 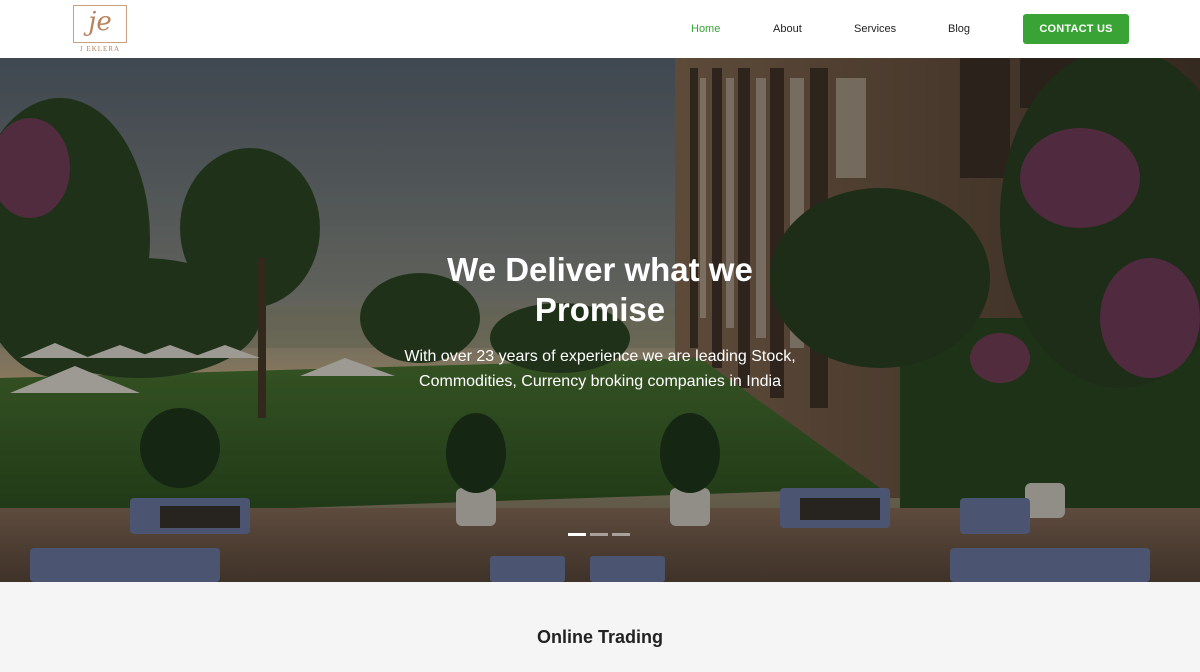 I want to click on logo-monogram: je, so click(x=100, y=22).